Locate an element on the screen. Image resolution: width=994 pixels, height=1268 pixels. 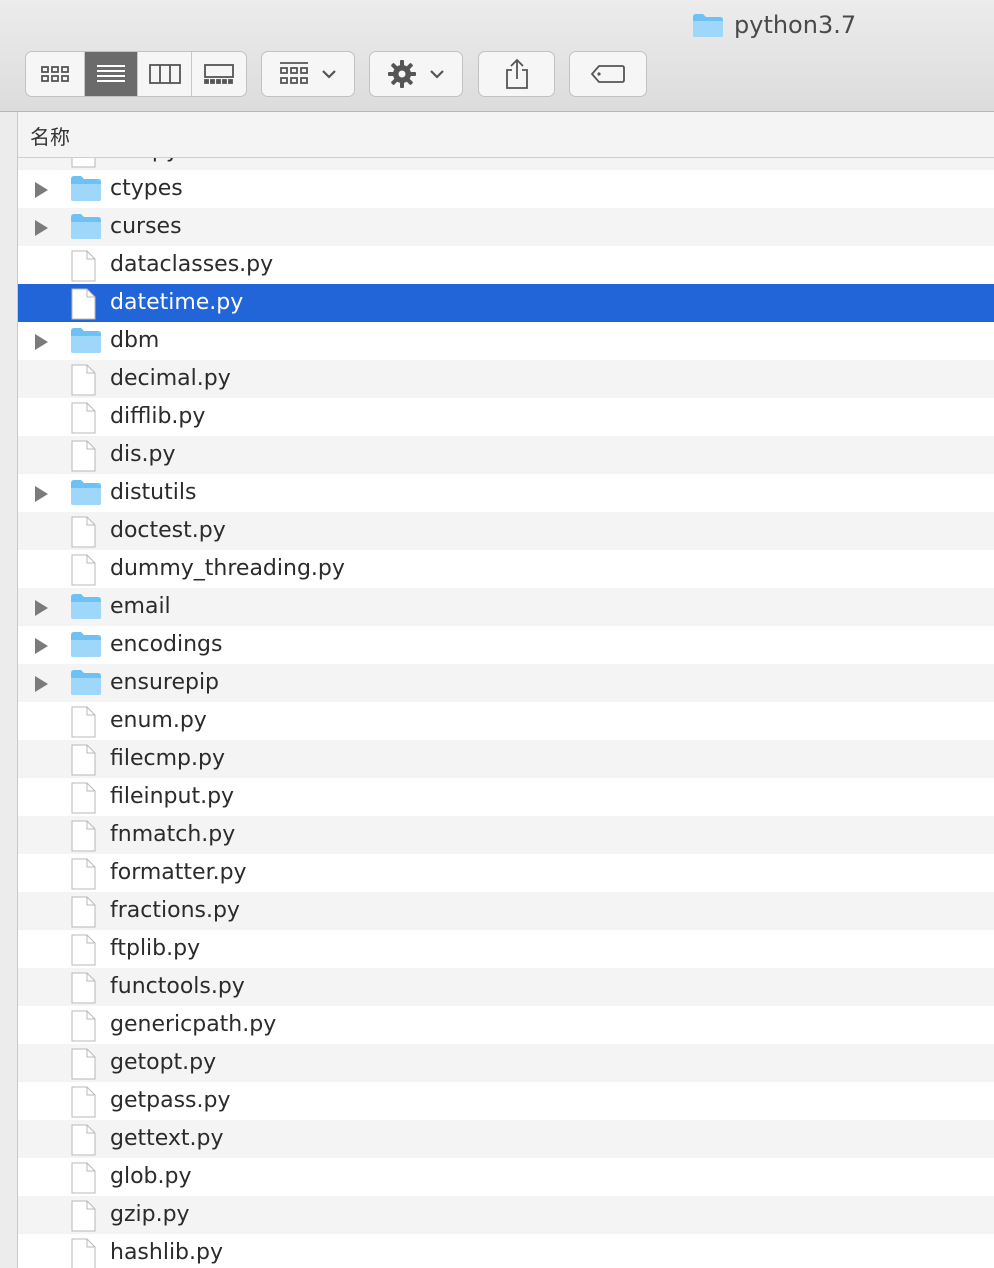
gear-icon is located at coordinates (402, 74).